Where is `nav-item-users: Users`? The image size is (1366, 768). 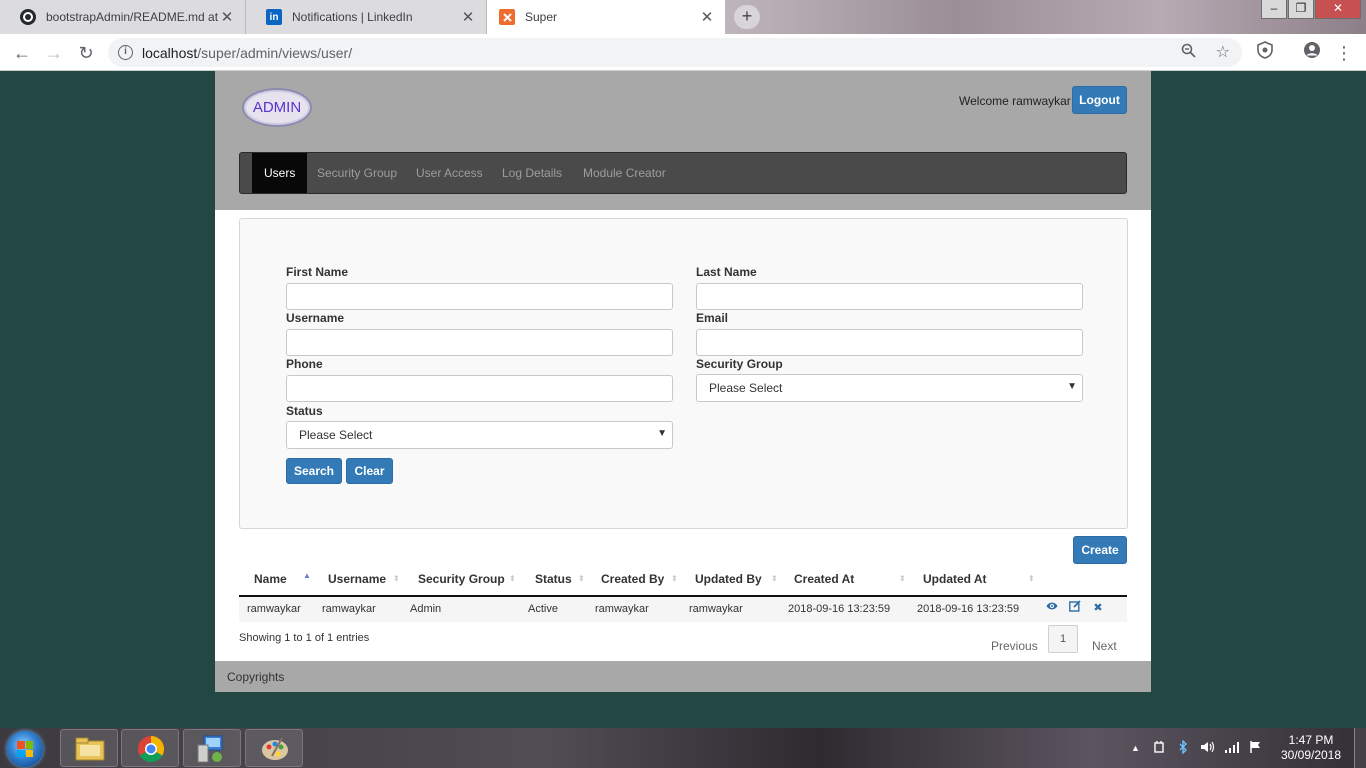
nav-item-users: Users is located at coordinates (280, 173).